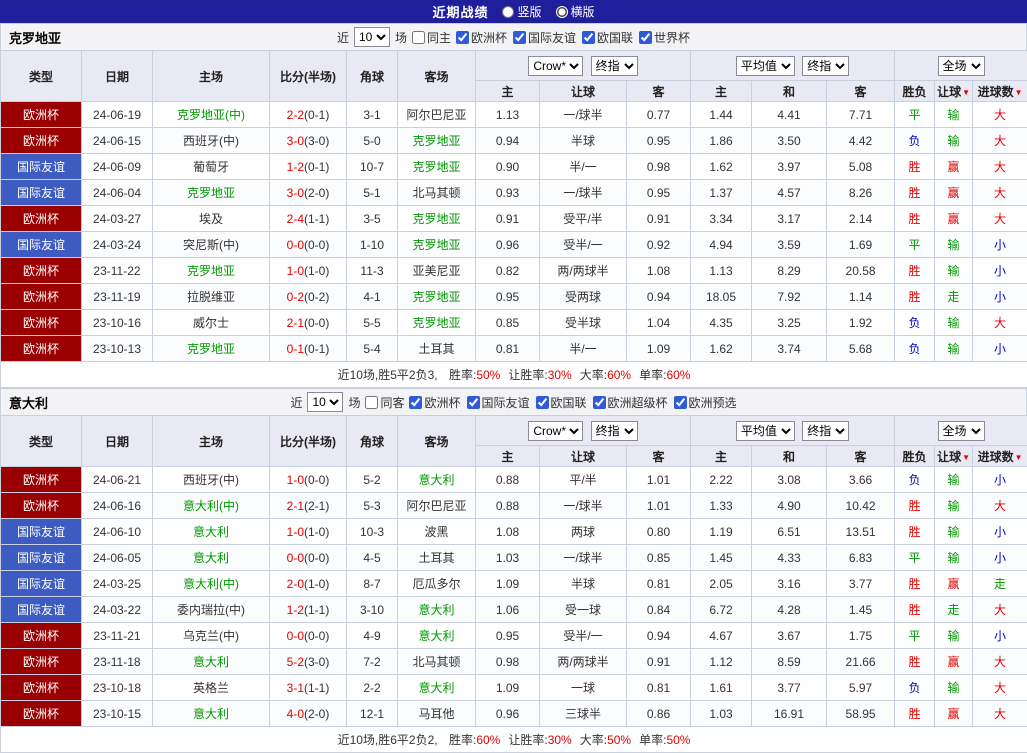  Describe the element at coordinates (211, 297) in the screenshot. I see `home-team-name: 拉脱维亚` at that location.